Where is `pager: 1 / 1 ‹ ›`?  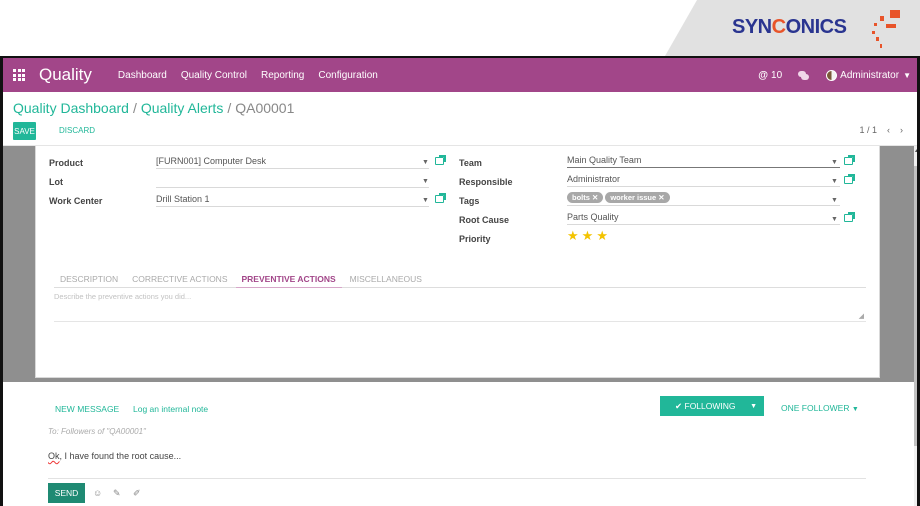
pager: 1 / 1 ‹ › is located at coordinates (881, 130).